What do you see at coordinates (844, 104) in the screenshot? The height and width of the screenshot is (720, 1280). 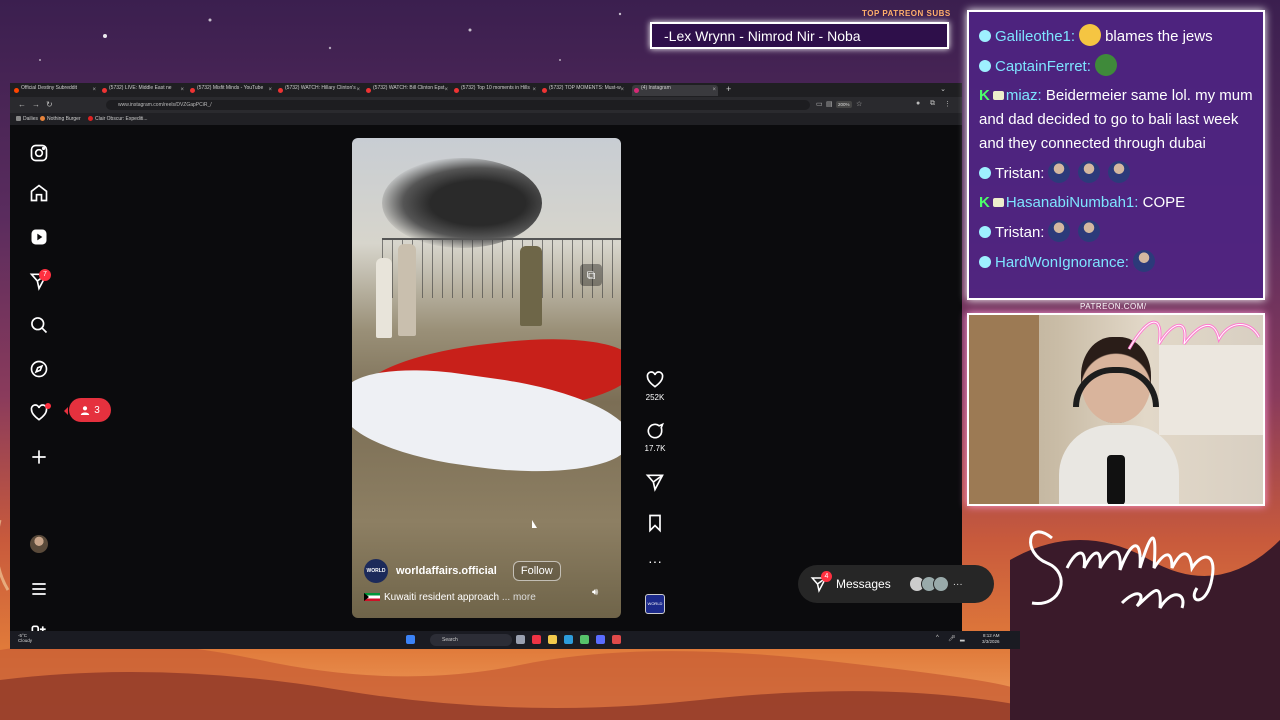 I see `zoom-level: 200%` at bounding box center [844, 104].